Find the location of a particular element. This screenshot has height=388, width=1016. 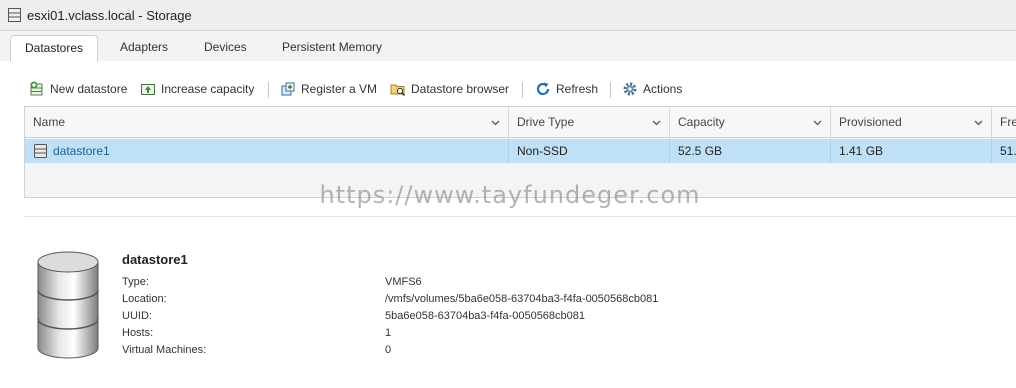

new-datastore-button: New datastore is located at coordinates (78, 89).